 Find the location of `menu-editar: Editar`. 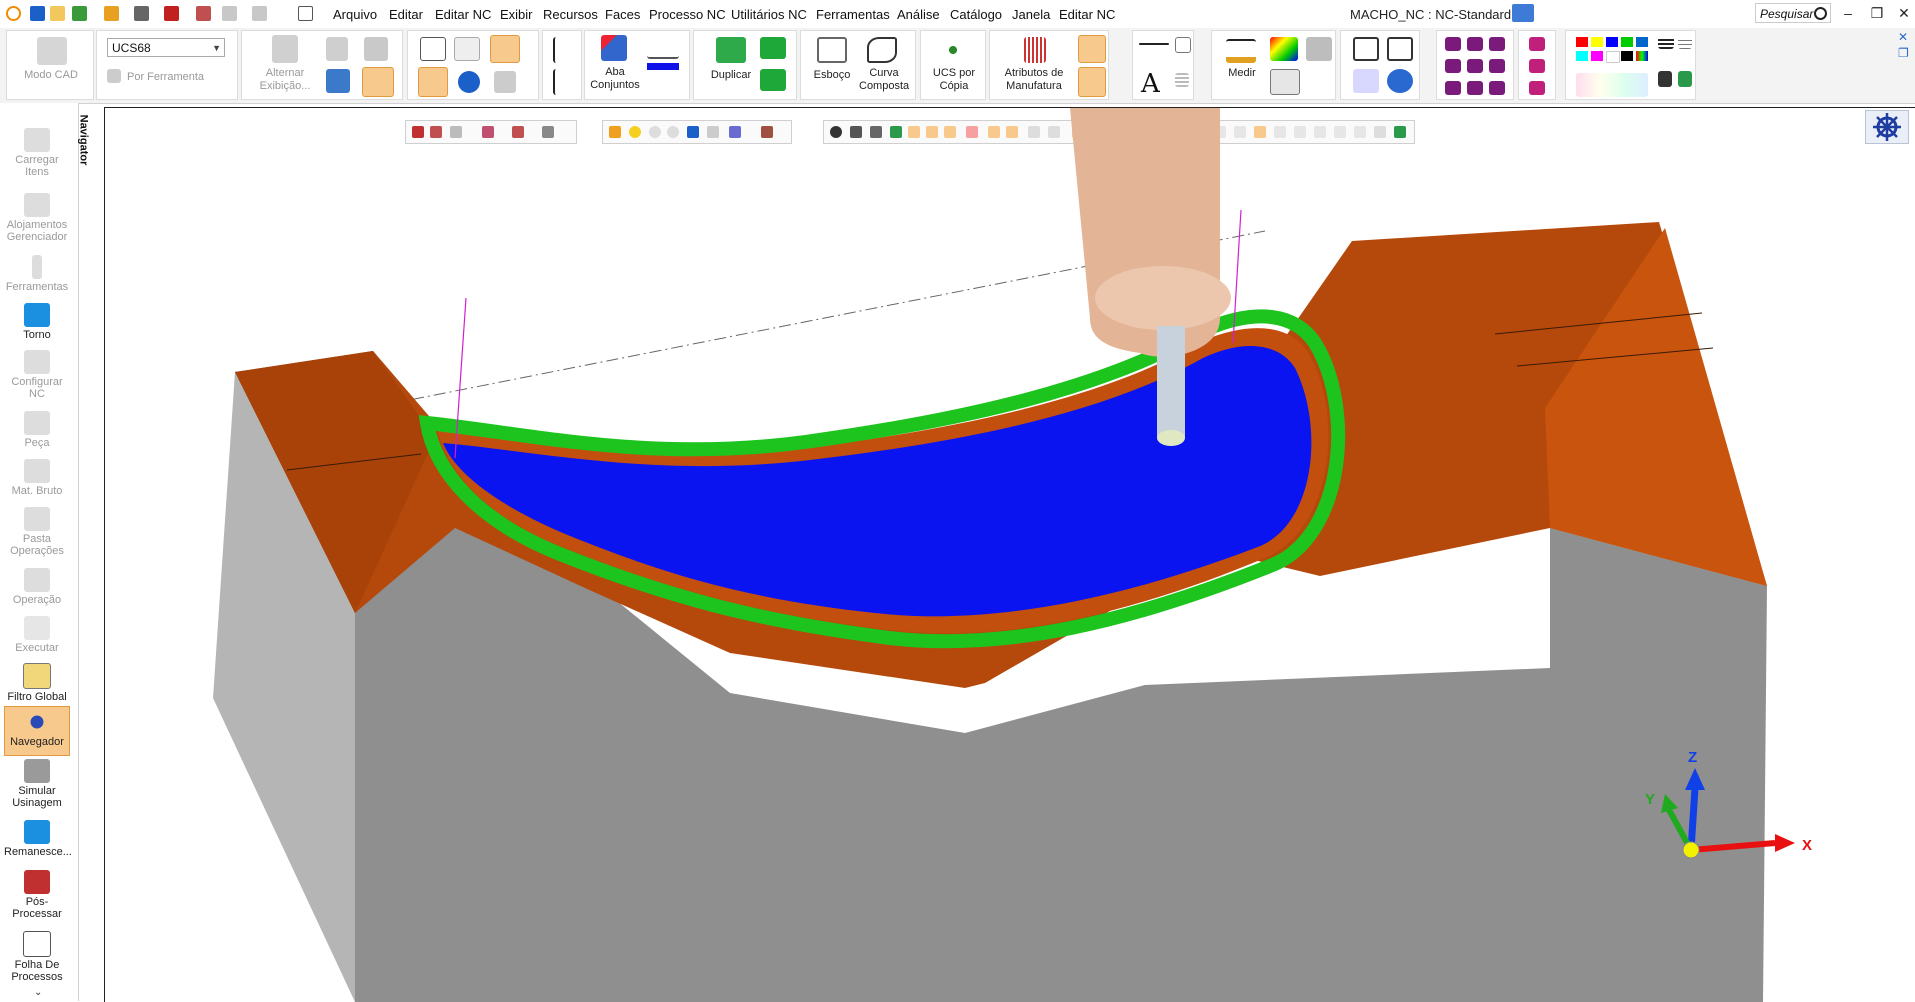

menu-editar: Editar is located at coordinates (406, 14).